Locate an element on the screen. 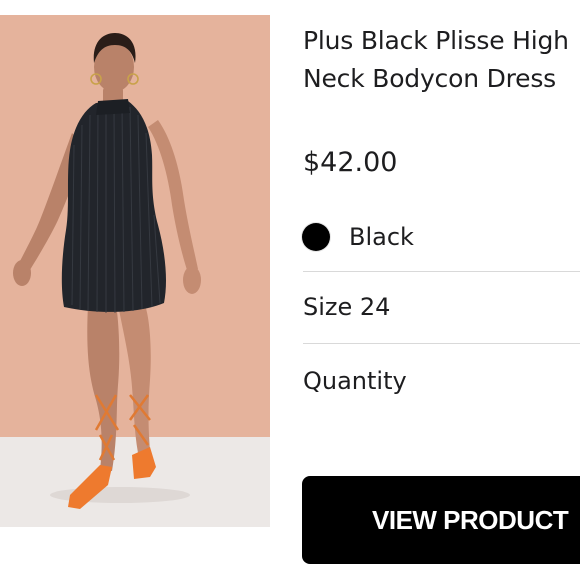 The image size is (580, 580). color-name: Black is located at coordinates (381, 237).